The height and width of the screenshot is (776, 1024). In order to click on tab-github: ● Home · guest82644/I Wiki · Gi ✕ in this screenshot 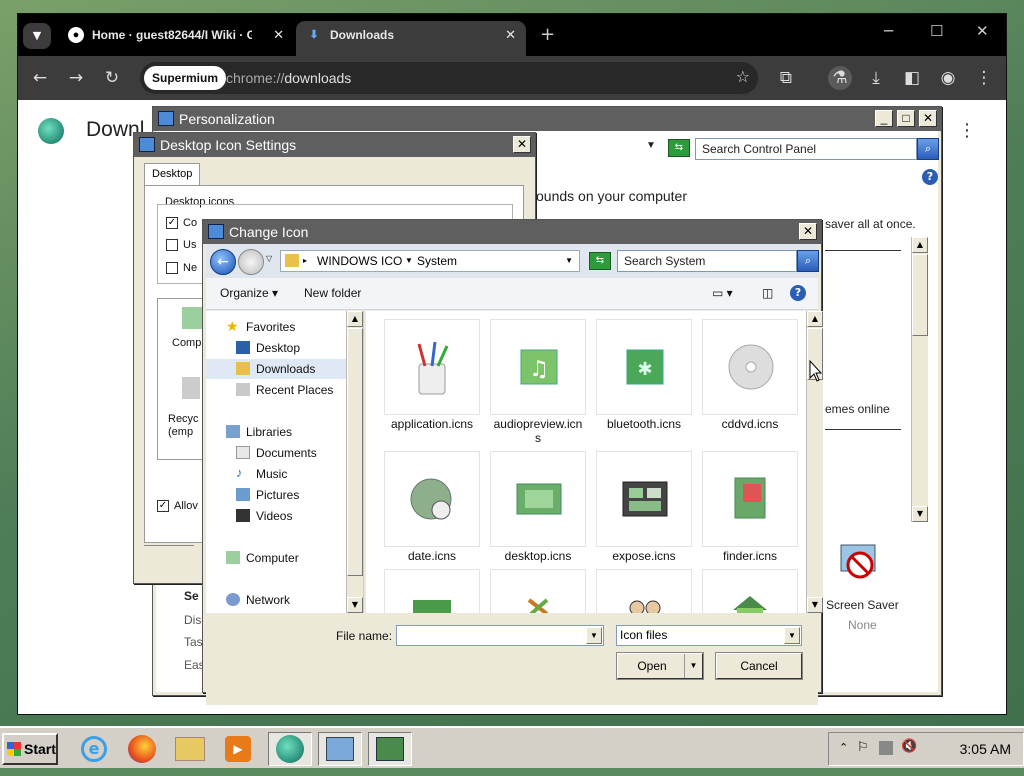, I will do `click(176, 38)`.